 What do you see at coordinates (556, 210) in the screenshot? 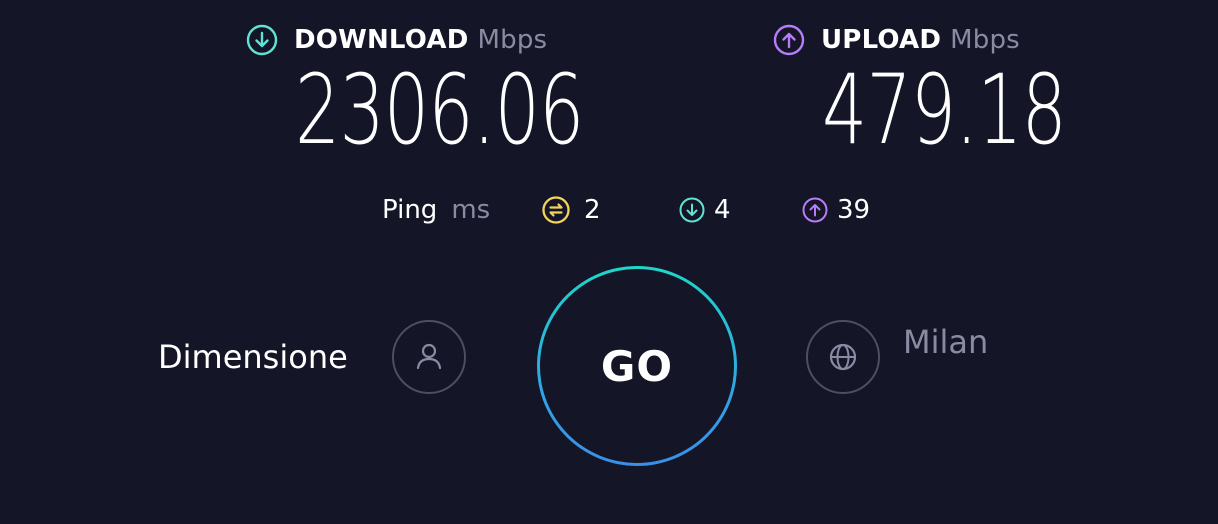
I see `jitter-icon` at bounding box center [556, 210].